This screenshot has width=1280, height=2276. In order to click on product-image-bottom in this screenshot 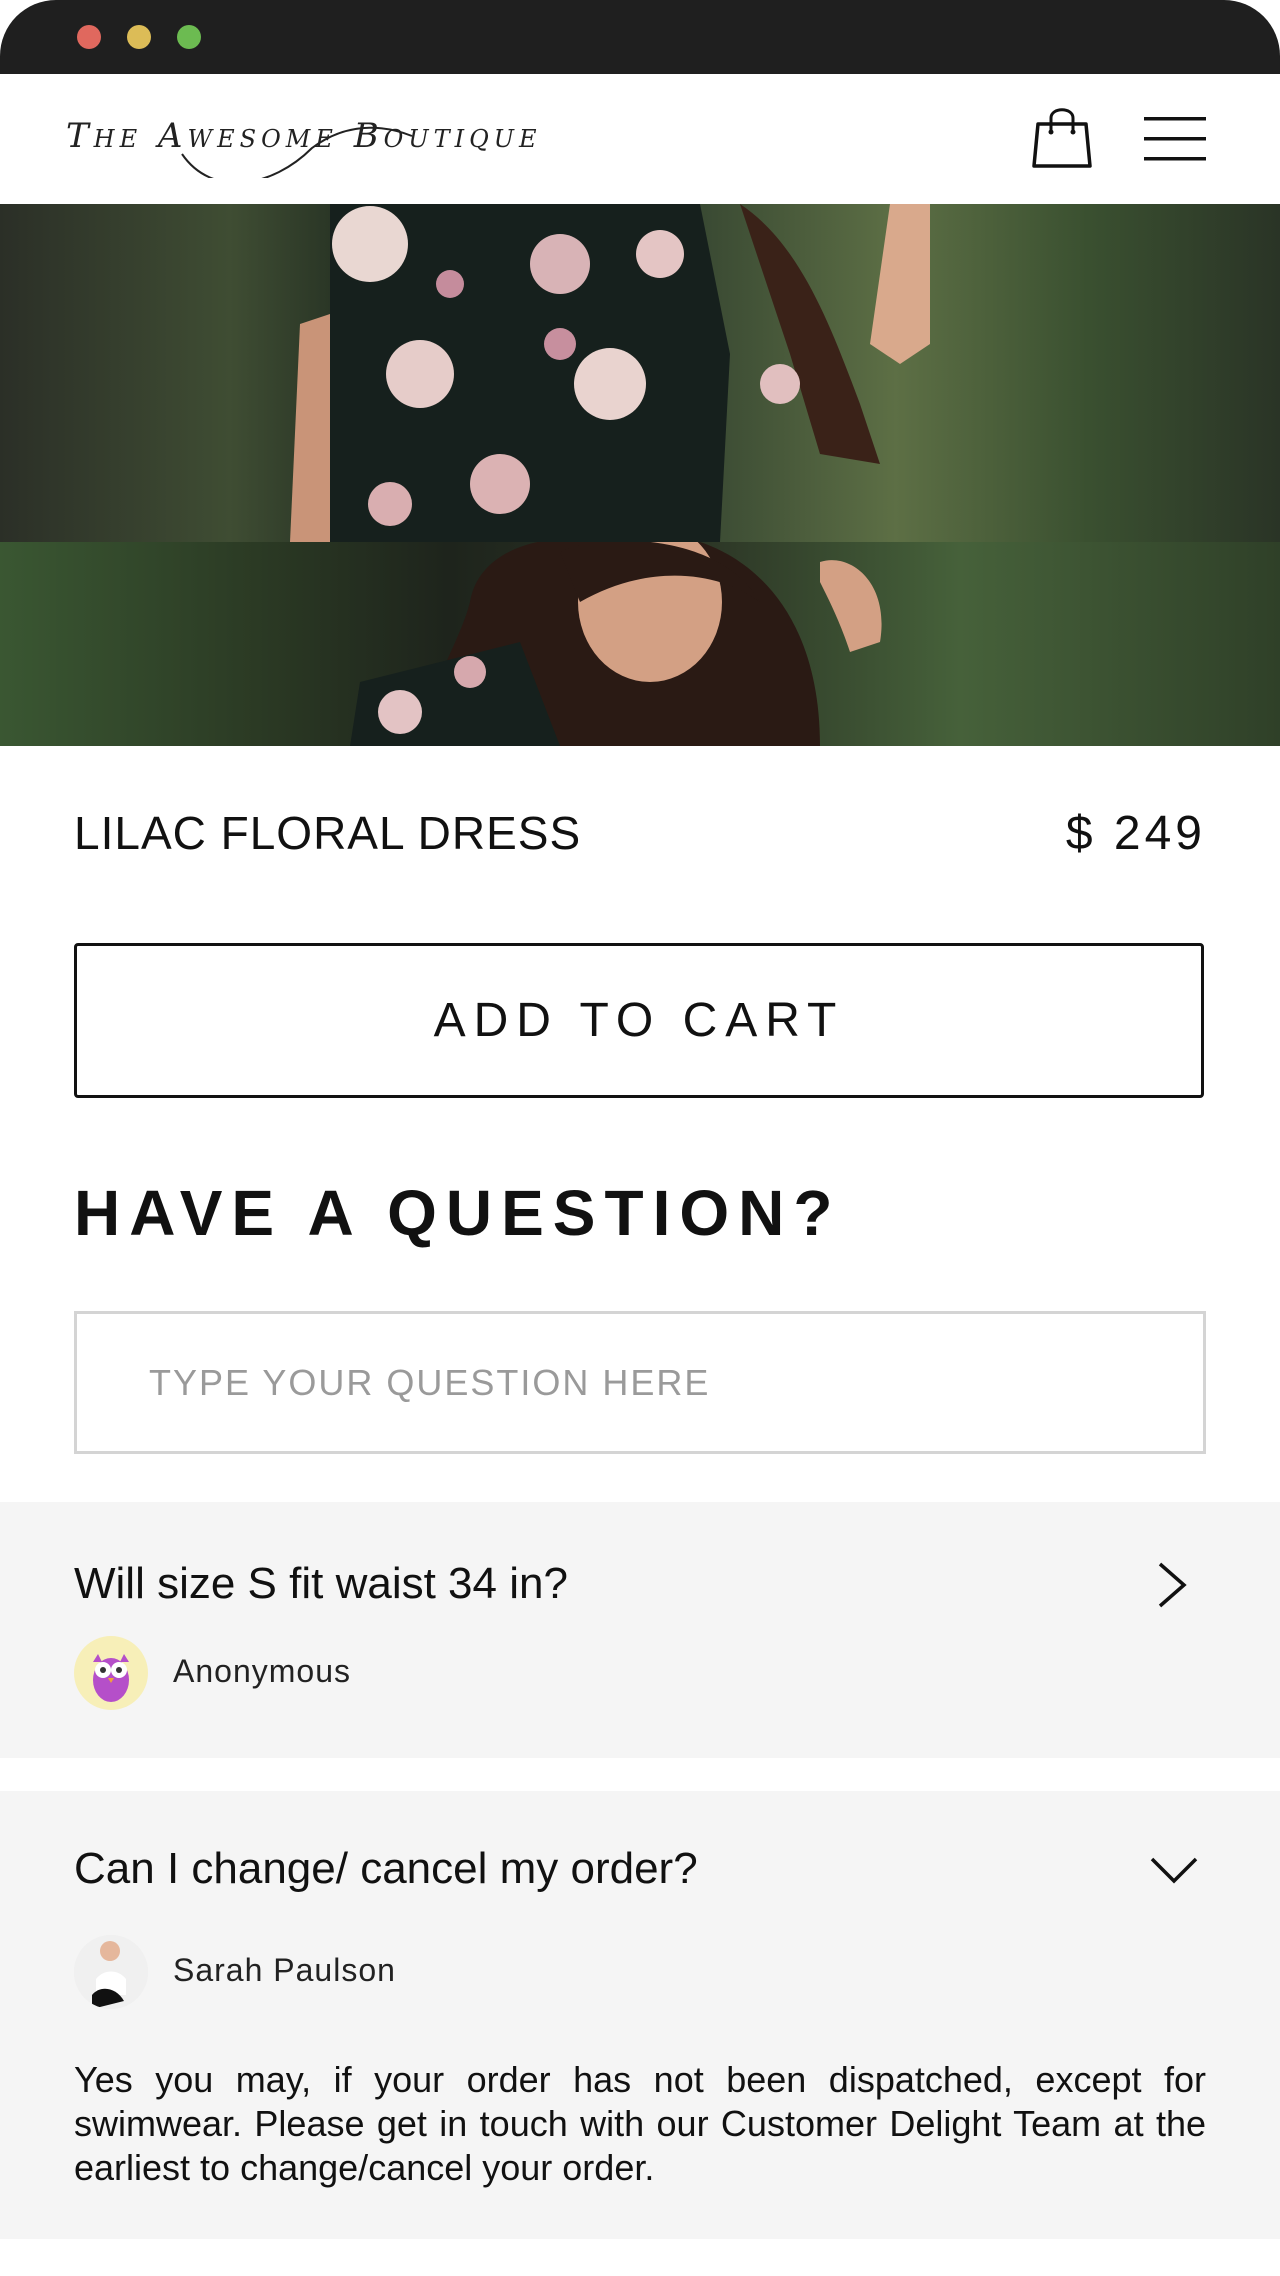, I will do `click(640, 634)`.